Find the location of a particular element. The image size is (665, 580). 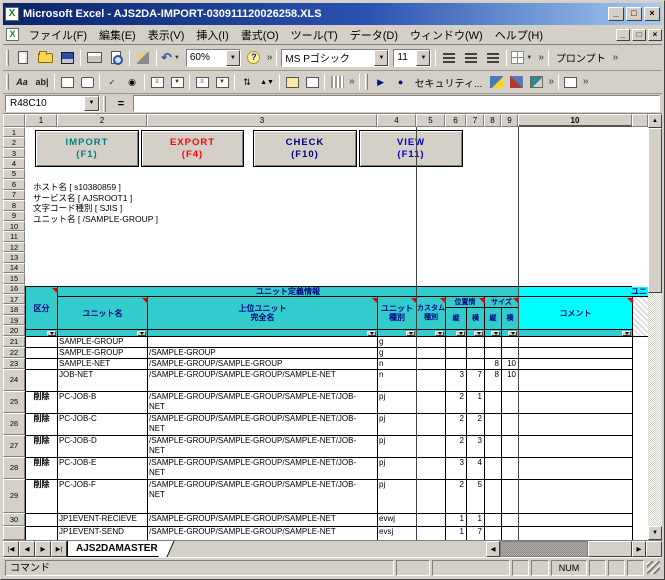

menu-item-4: 書式(O) is located at coordinates (260, 35).